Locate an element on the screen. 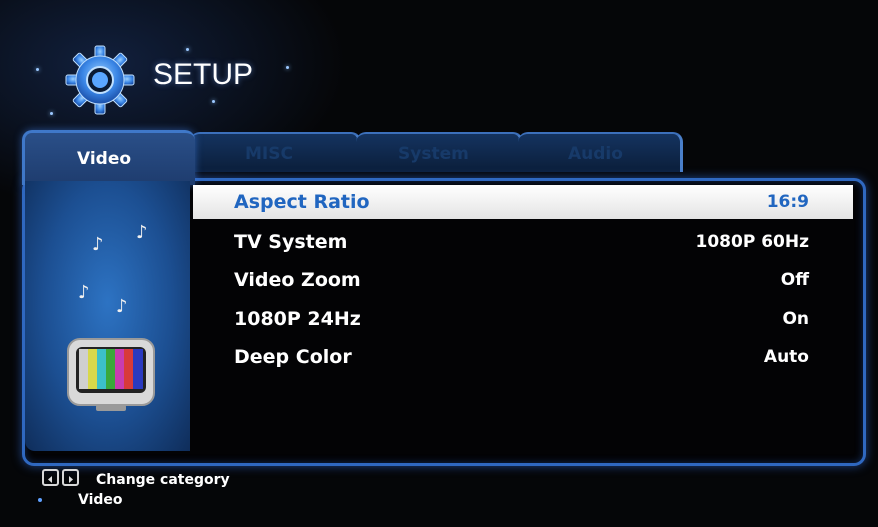  tab-audio: Audio is located at coordinates (600, 152).